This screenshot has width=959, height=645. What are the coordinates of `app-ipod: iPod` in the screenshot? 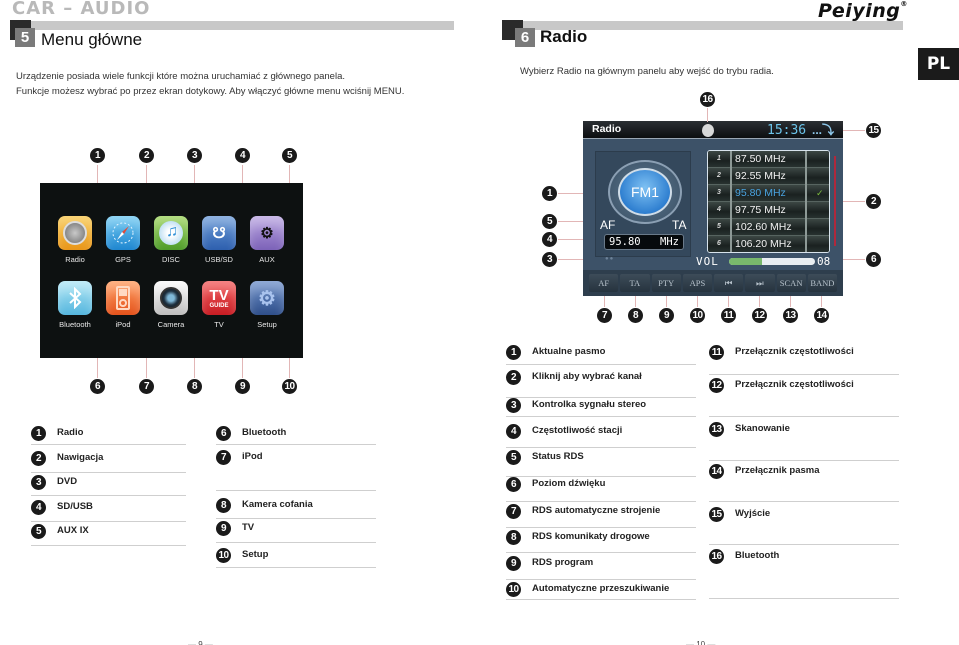 It's located at (123, 305).